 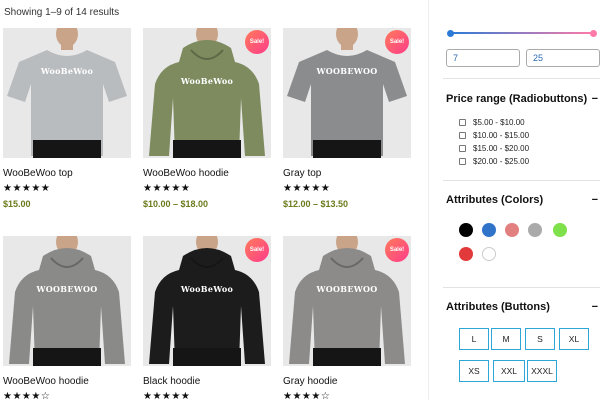 I want to click on price-slider, so click(x=522, y=33).